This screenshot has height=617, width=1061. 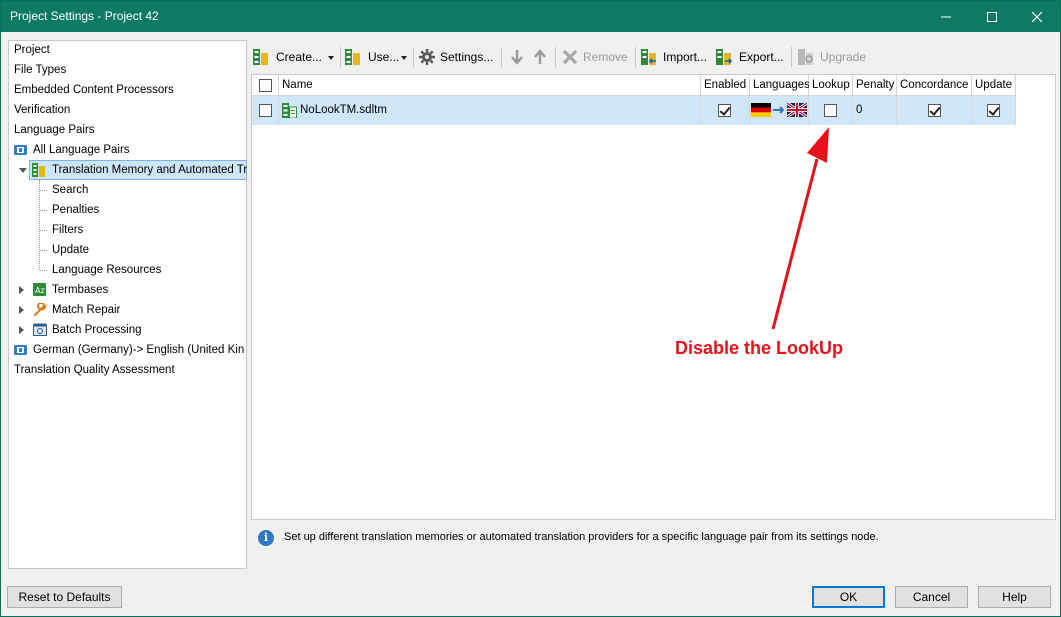 I want to click on uk-flag-icon, so click(x=797, y=110).